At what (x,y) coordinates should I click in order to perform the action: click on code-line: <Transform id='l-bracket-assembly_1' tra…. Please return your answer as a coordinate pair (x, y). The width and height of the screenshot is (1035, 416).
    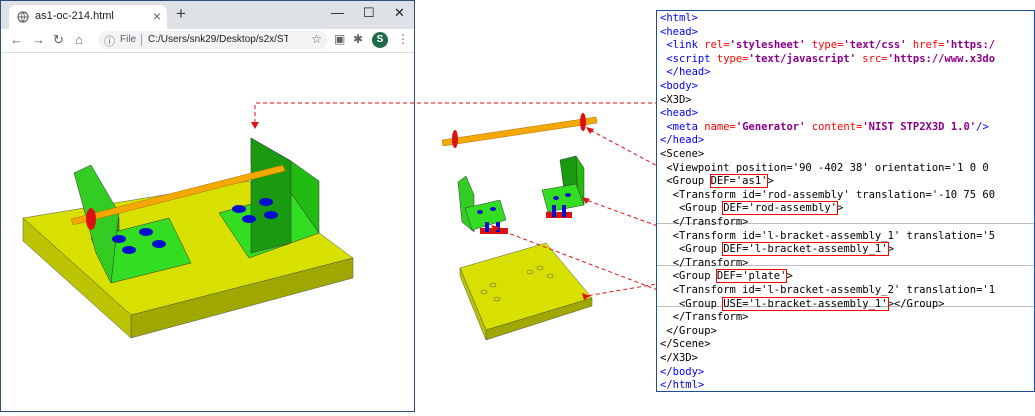
    Looking at the image, I should click on (827, 236).